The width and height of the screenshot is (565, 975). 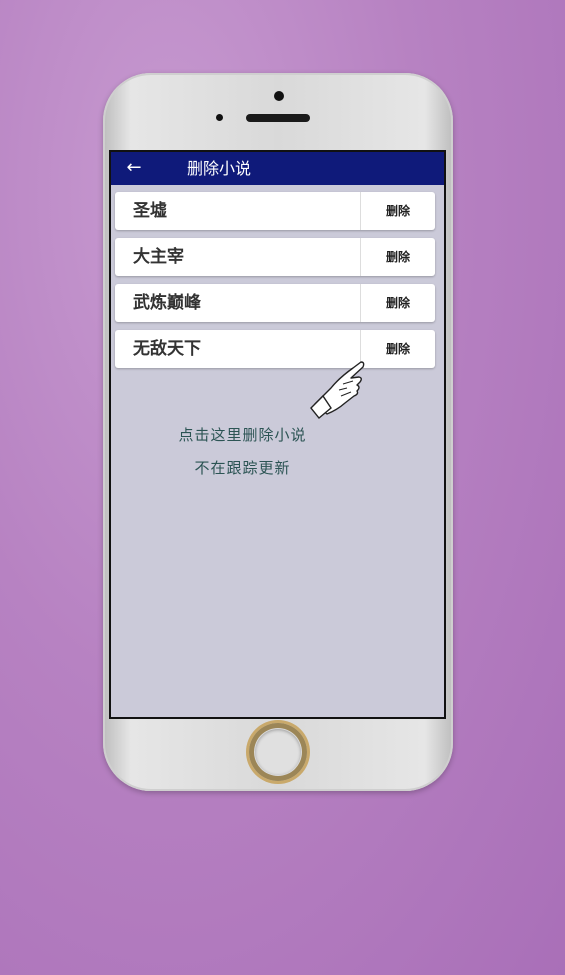 What do you see at coordinates (219, 168) in the screenshot?
I see `page-title: 删除小说` at bounding box center [219, 168].